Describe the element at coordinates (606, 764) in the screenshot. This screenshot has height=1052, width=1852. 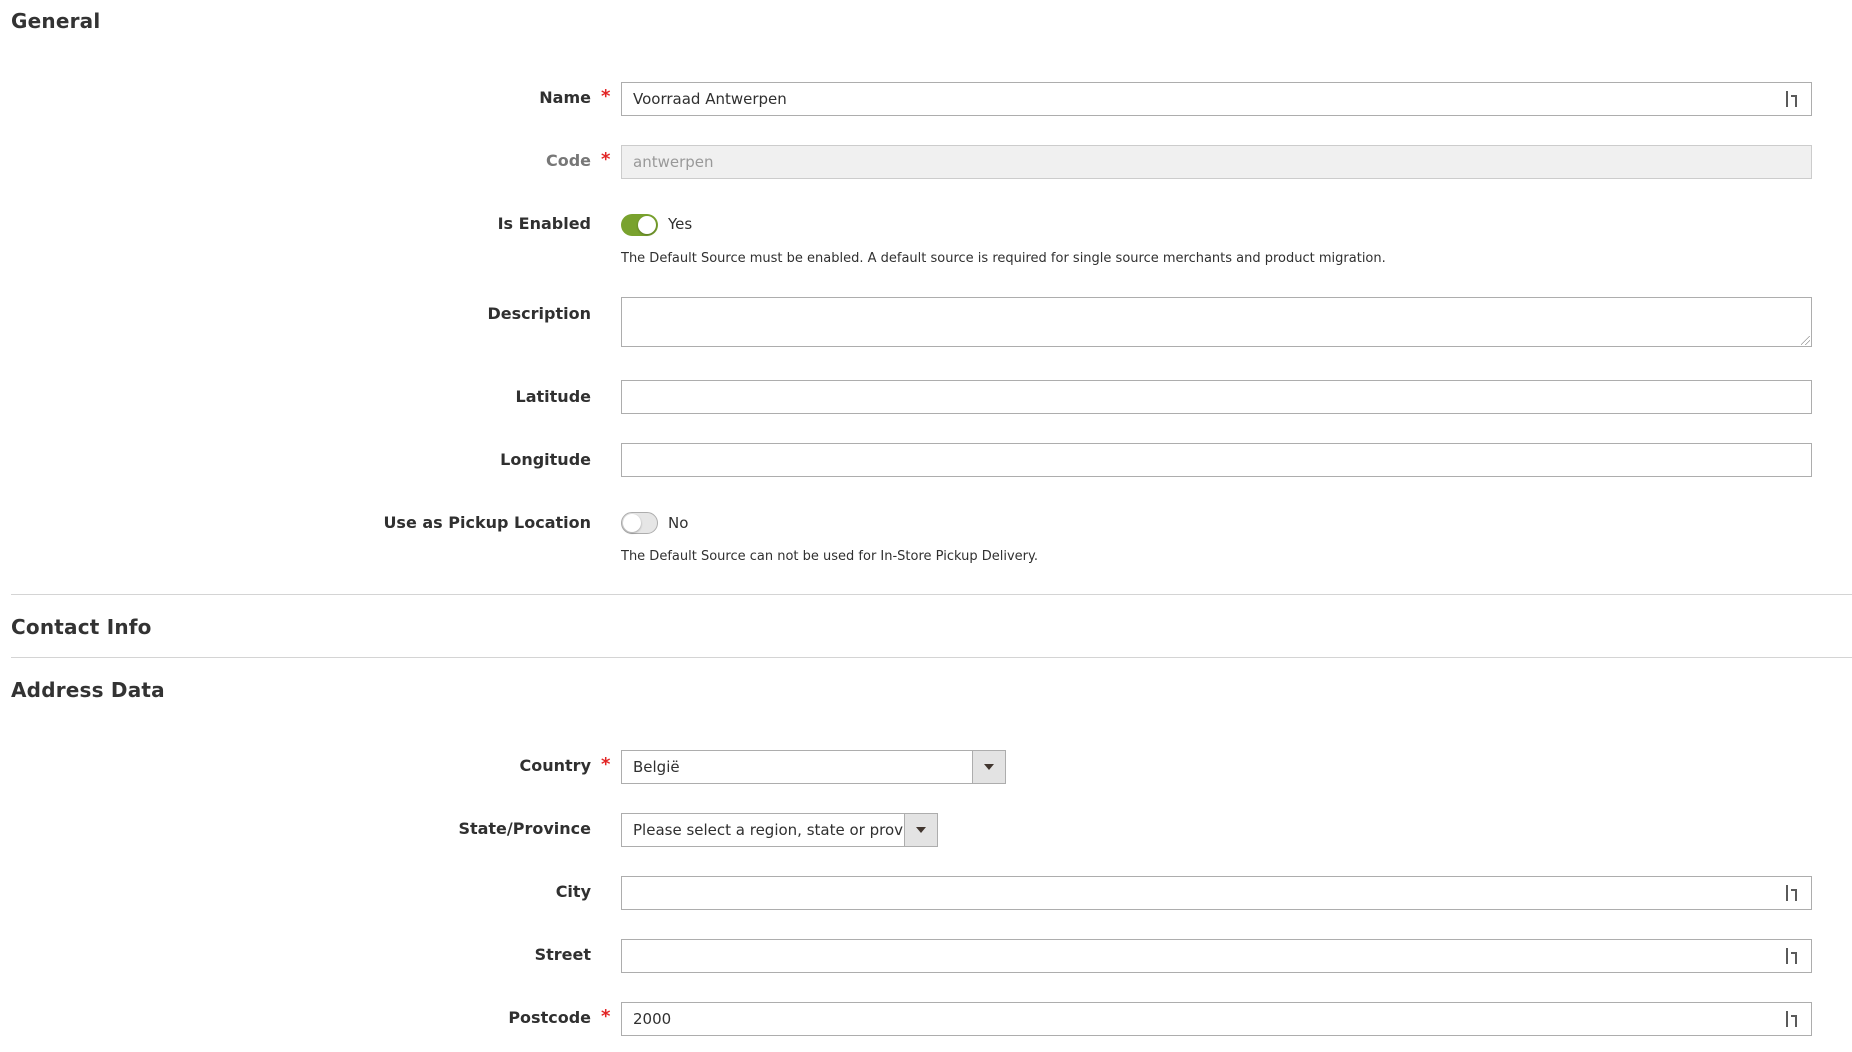
I see `country-required-mark: *` at that location.